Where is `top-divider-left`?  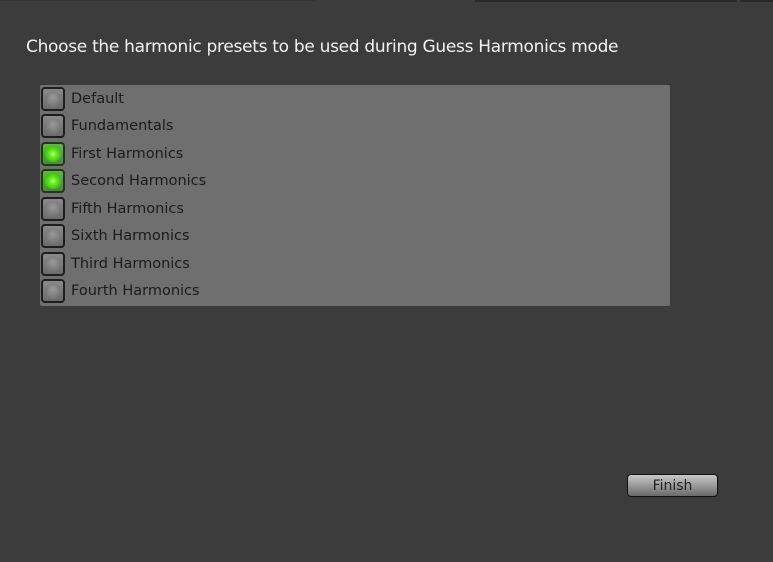
top-divider-left is located at coordinates (157, 0).